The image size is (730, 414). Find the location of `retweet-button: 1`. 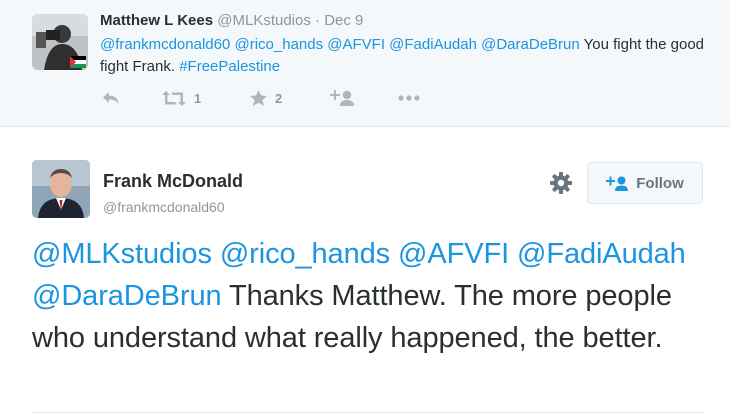

retweet-button: 1 is located at coordinates (181, 98).